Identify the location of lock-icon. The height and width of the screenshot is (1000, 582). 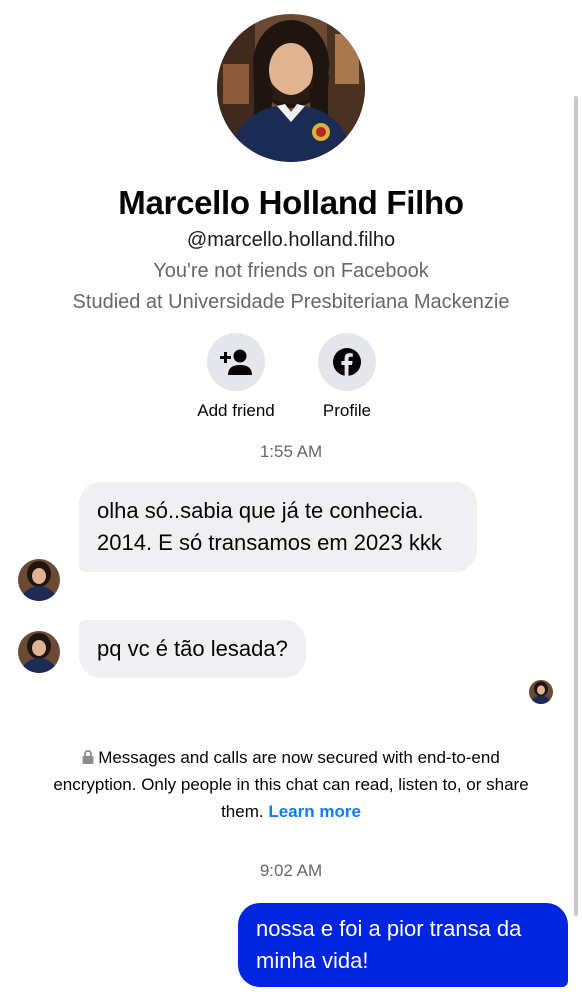
(88, 757).